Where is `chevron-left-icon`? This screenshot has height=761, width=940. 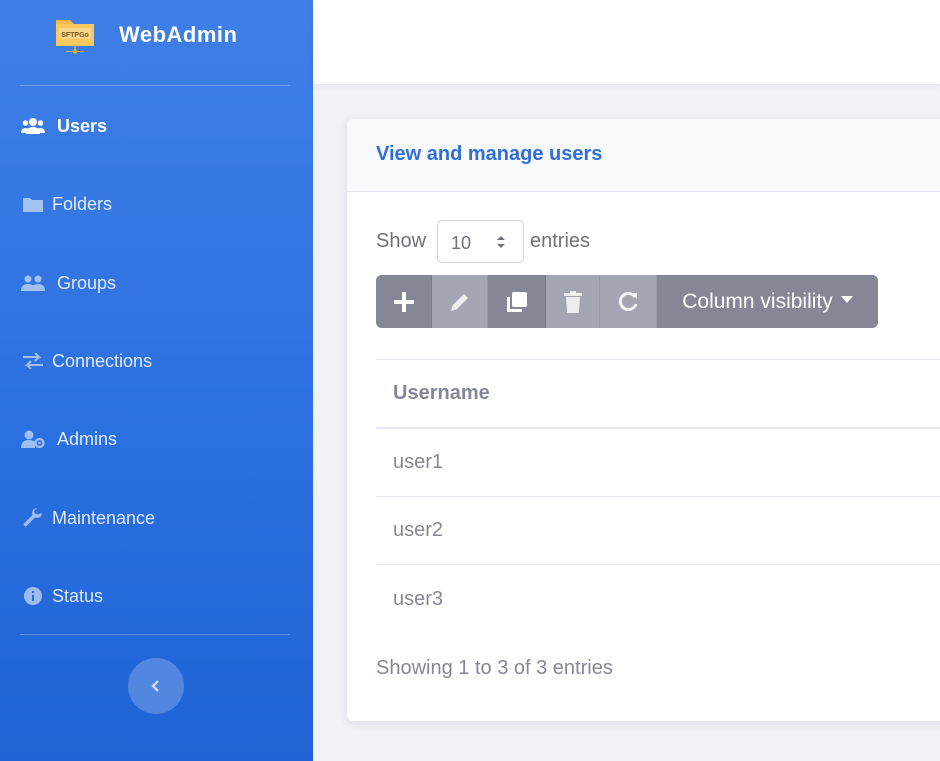
chevron-left-icon is located at coordinates (155, 686).